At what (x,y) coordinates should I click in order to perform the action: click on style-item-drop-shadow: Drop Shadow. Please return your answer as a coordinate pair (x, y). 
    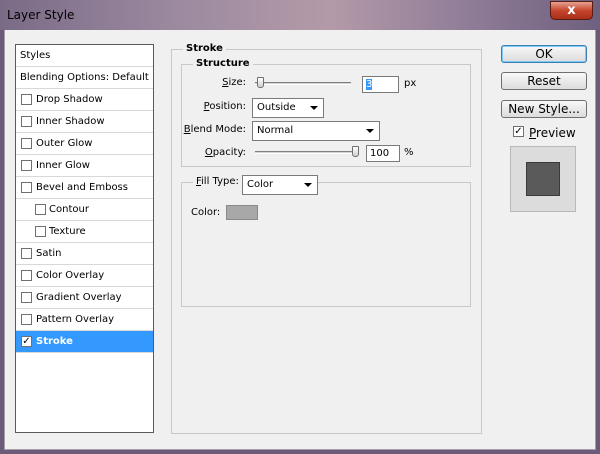
    Looking at the image, I should click on (84, 100).